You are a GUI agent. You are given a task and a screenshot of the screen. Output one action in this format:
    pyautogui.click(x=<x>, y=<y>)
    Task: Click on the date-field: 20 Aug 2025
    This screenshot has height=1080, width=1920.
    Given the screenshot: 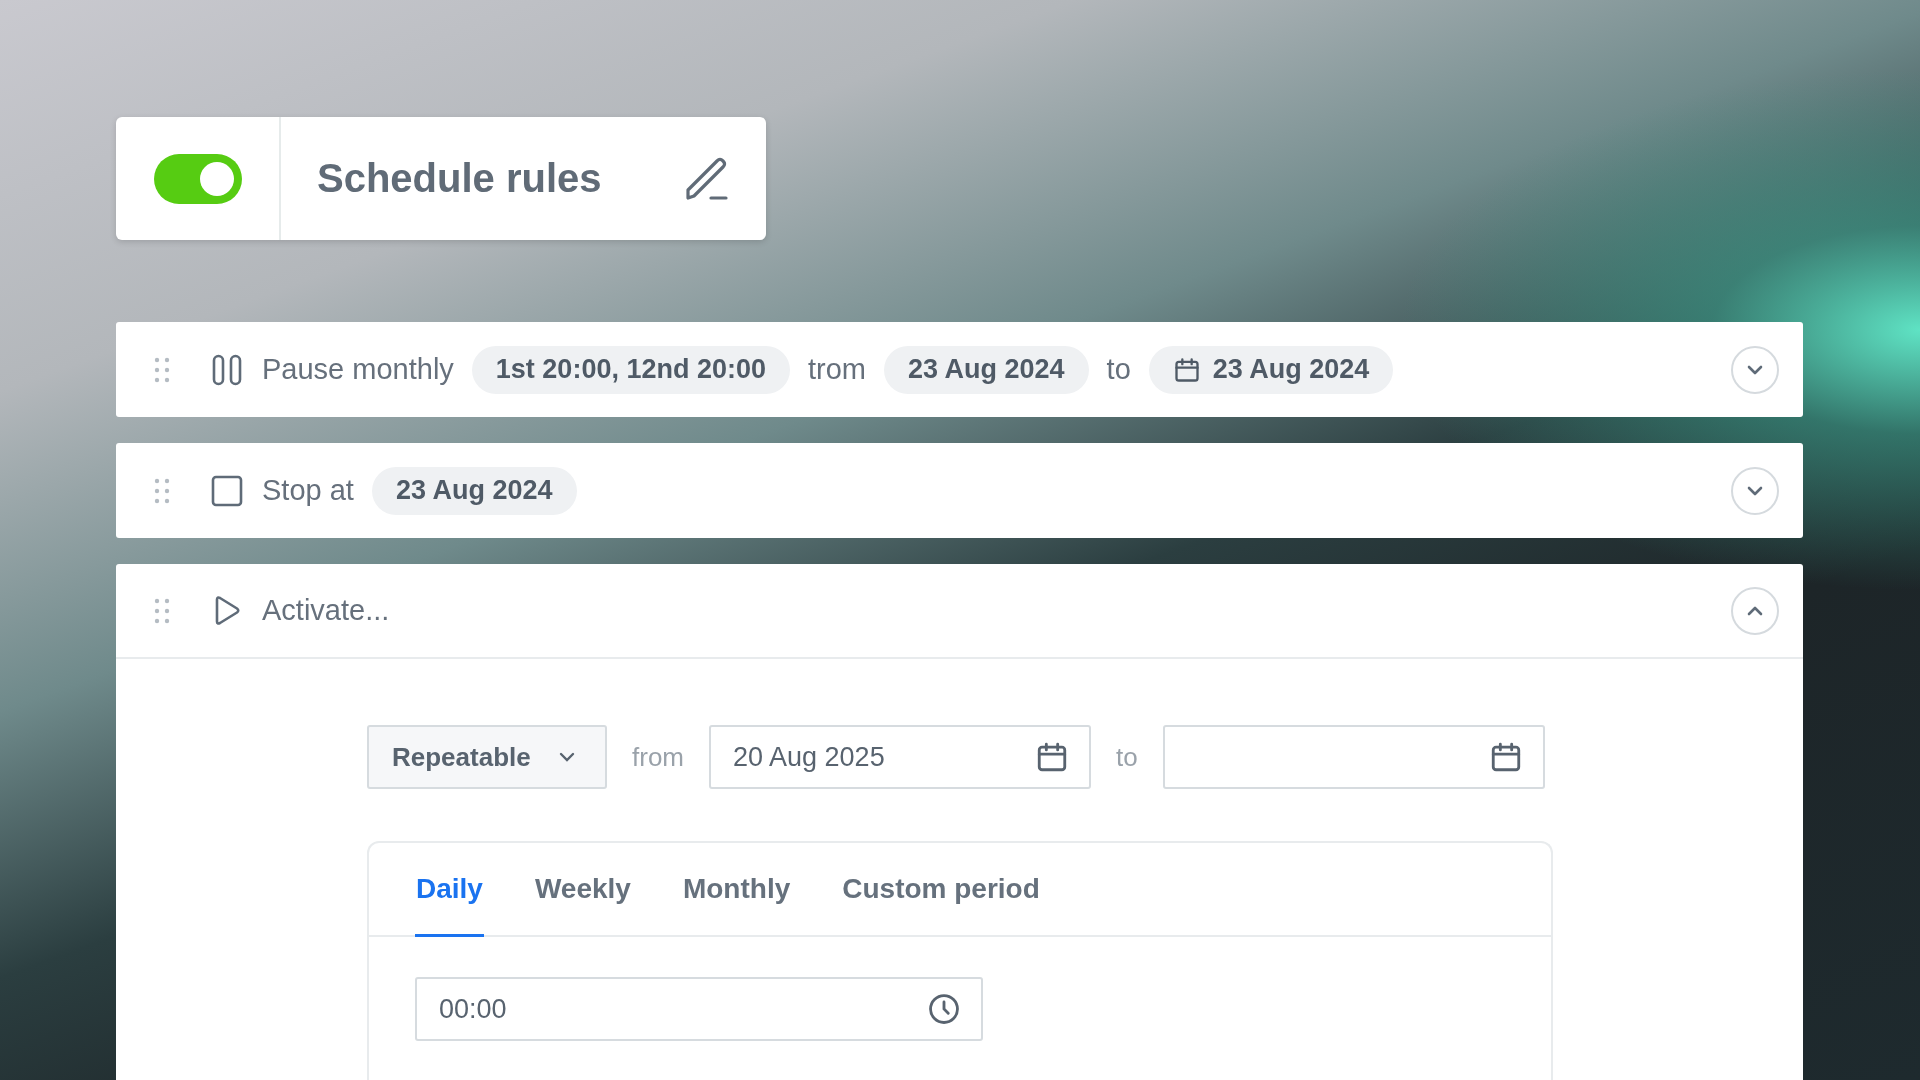 What is the action you would take?
    pyautogui.click(x=900, y=757)
    